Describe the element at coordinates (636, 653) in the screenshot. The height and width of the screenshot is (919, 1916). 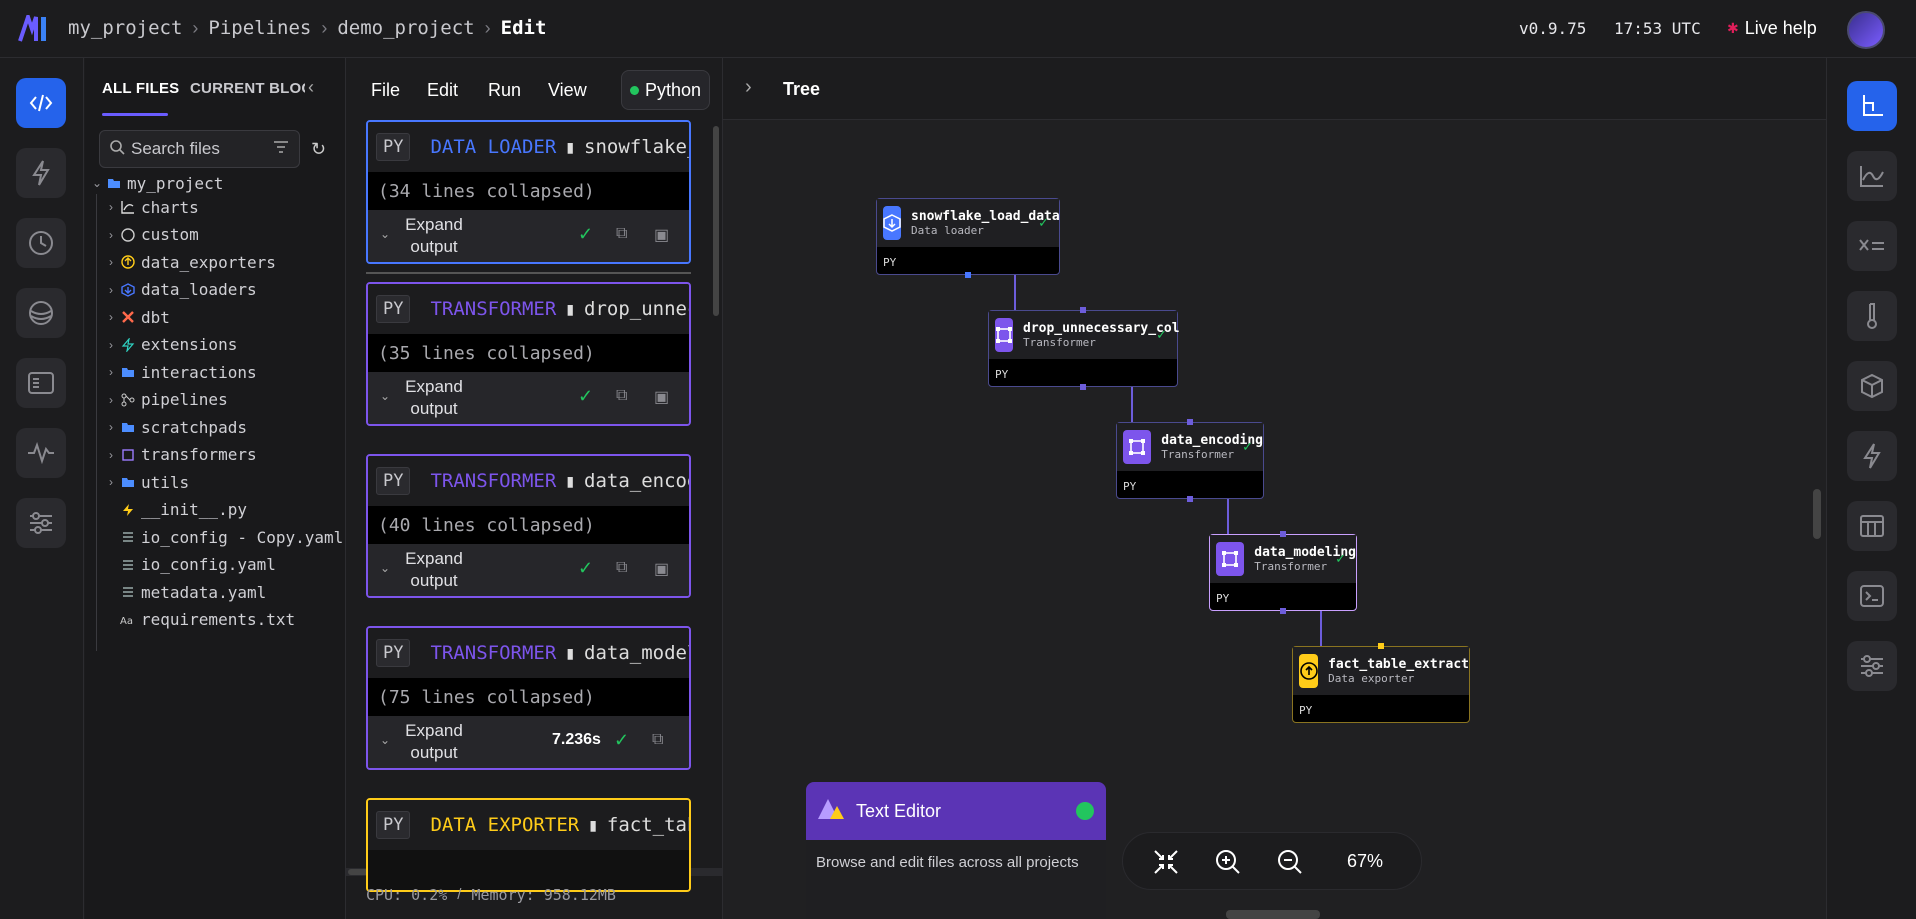
I see `block-file-name: data_modeling` at that location.